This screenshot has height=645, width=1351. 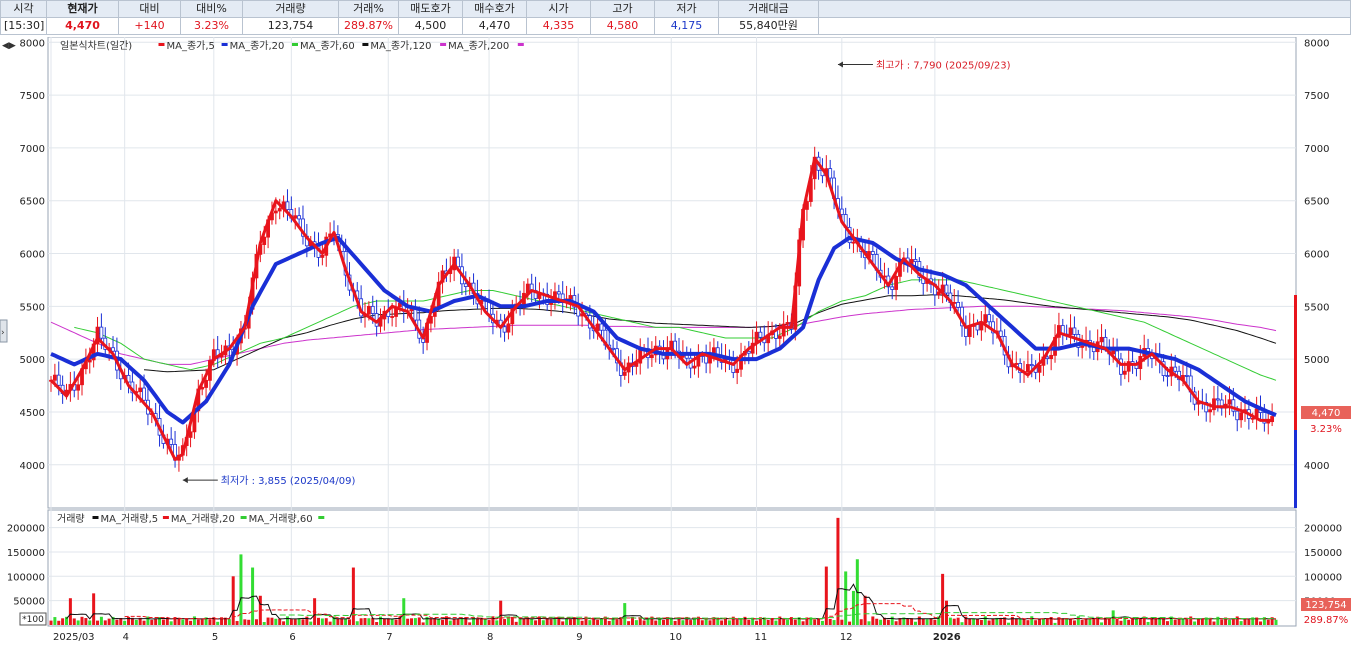 I want to click on price-tick-left: 7000, so click(x=32, y=149).